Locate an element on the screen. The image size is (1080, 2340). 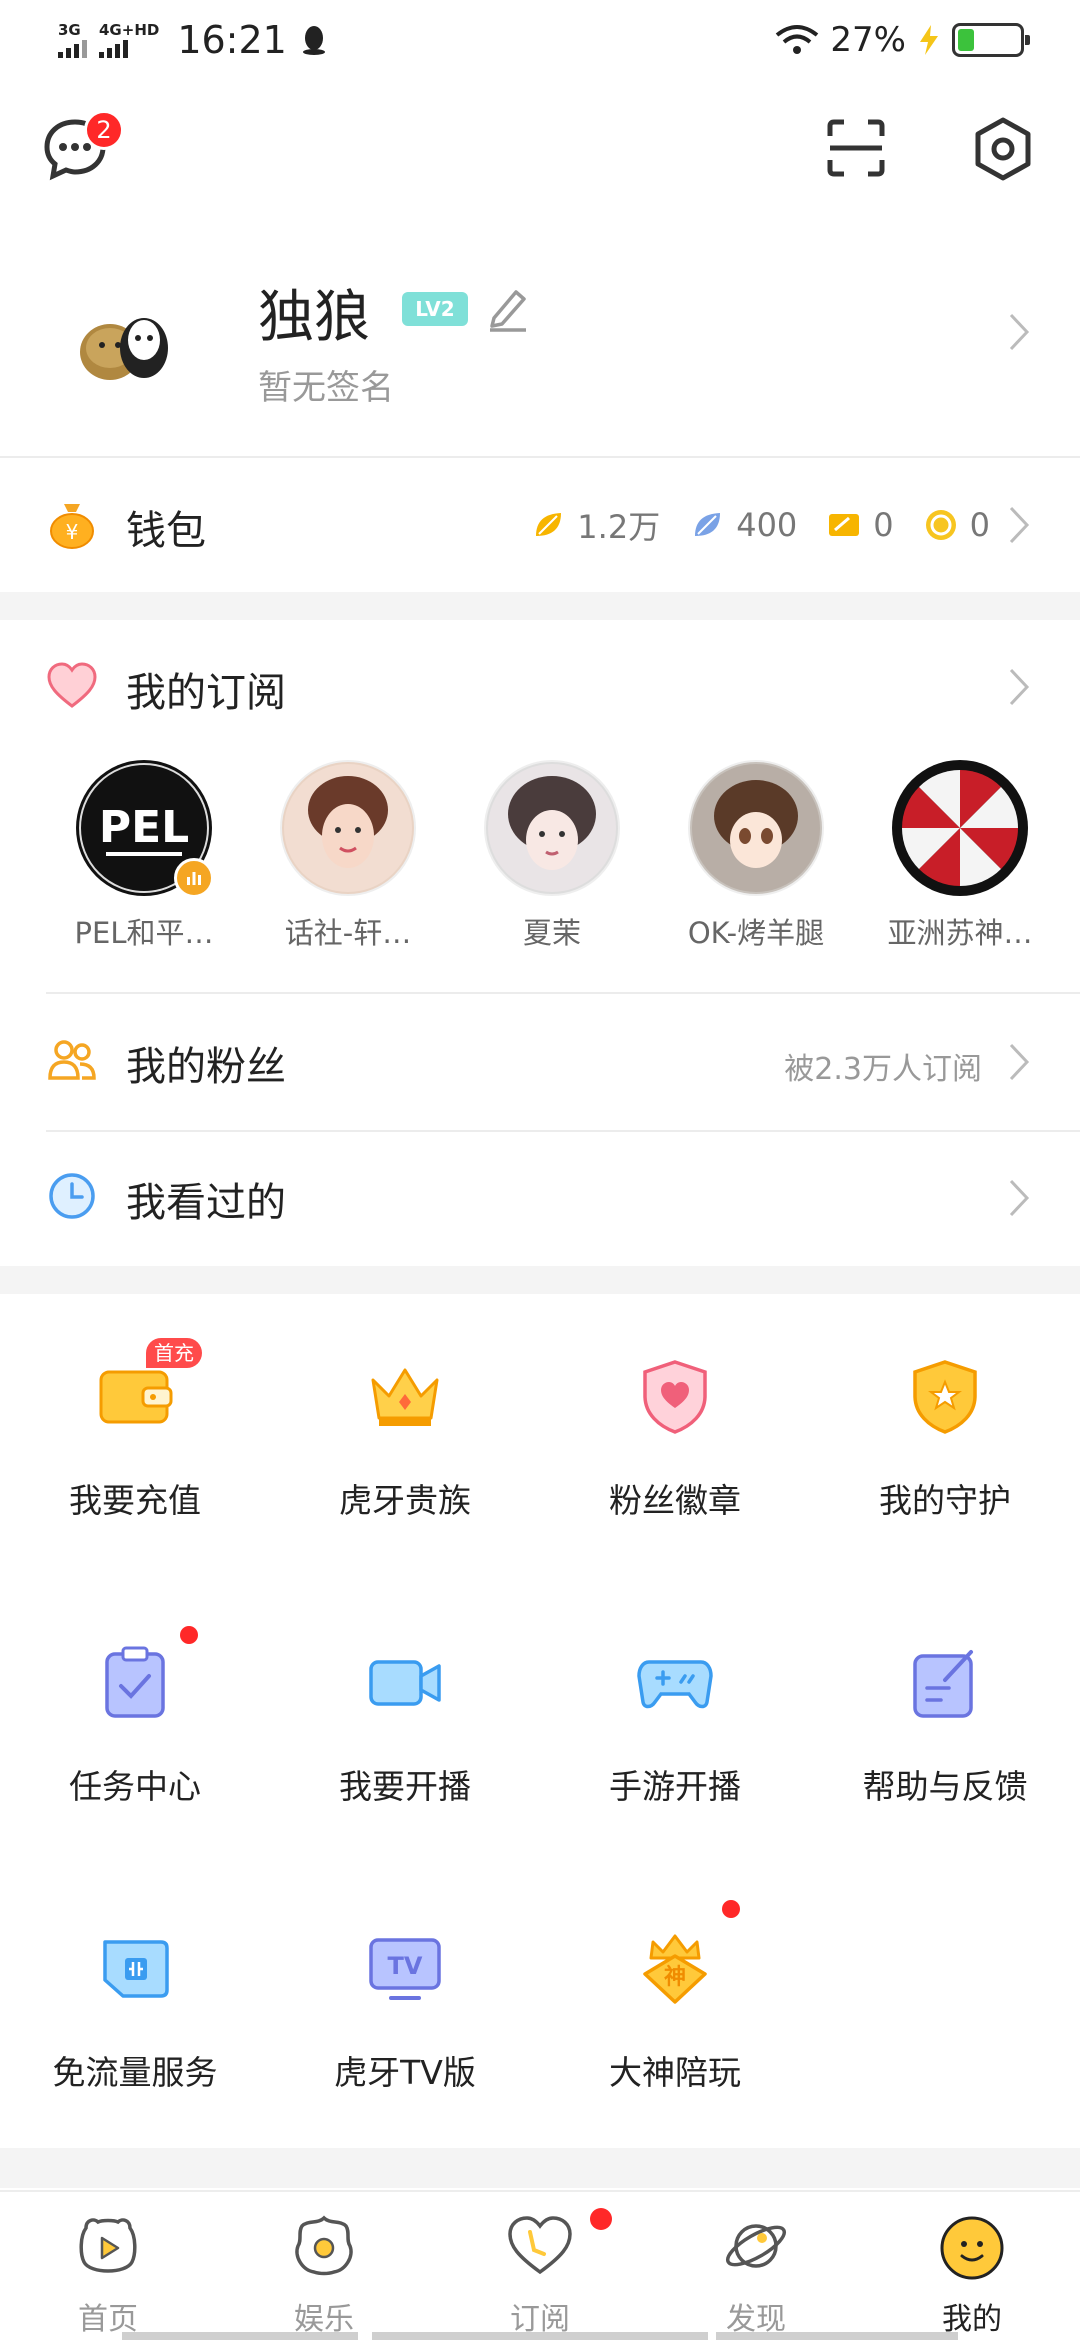
grid-item-companion: 神 大神陪玩 is located at coordinates (675, 1988).